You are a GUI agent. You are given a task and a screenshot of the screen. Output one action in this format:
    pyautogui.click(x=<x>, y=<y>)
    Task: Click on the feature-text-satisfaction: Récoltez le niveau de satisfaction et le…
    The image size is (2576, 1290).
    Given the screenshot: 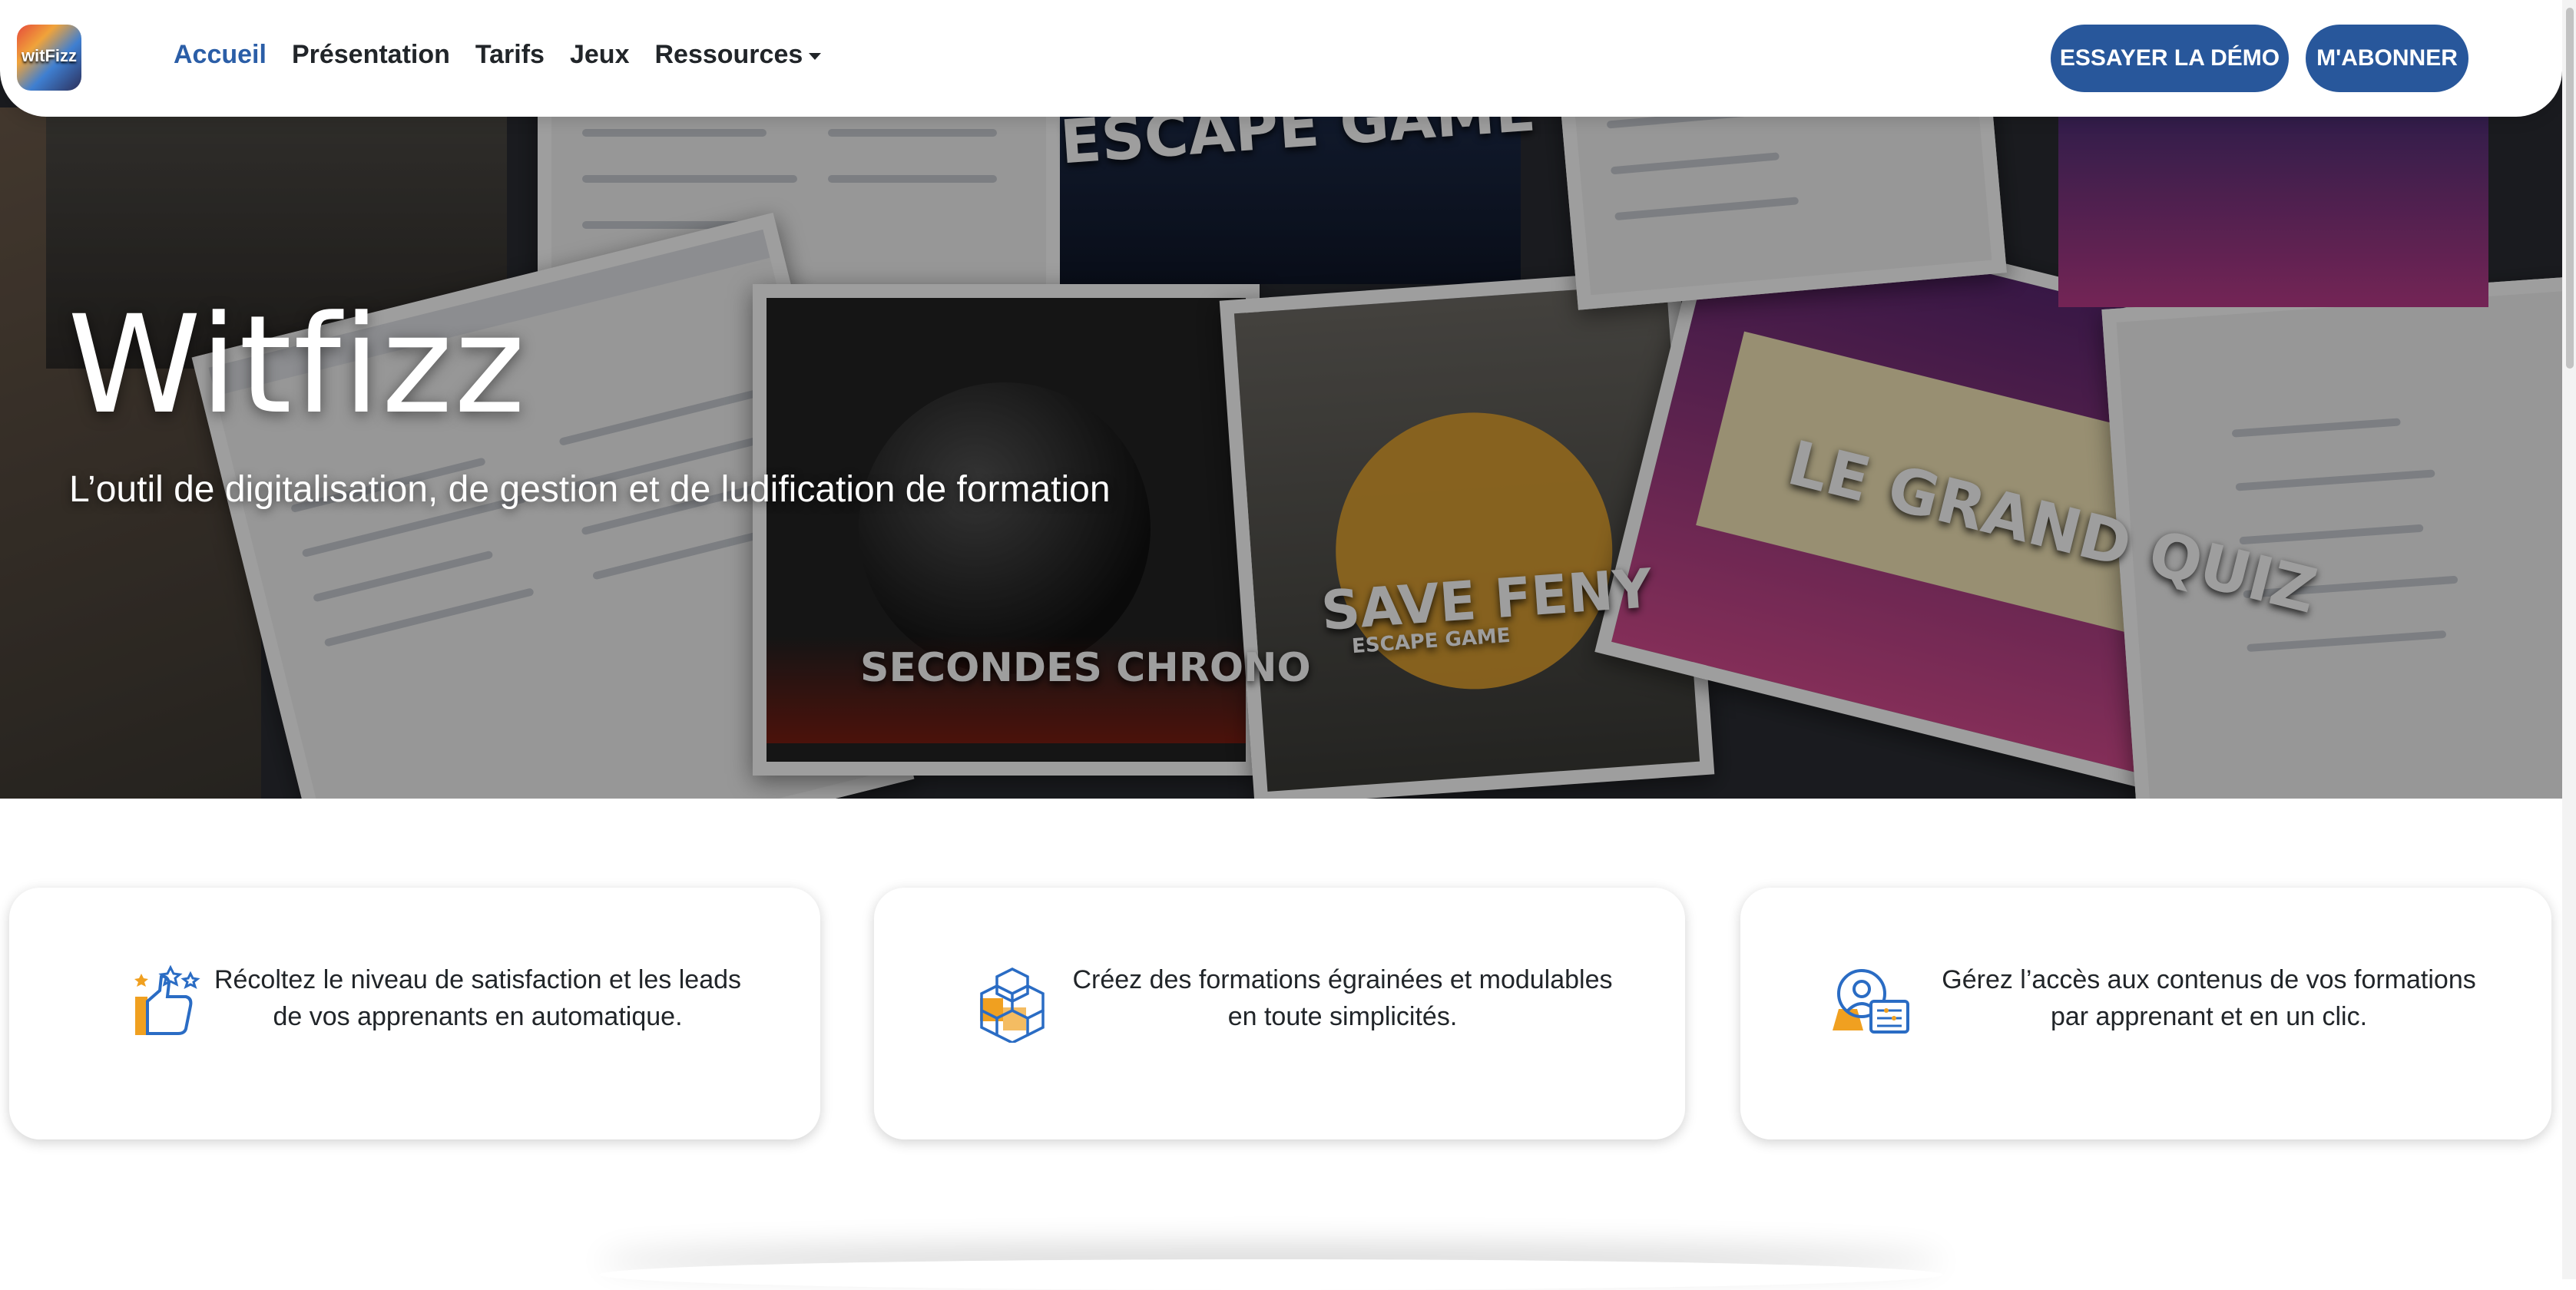 What is the action you would take?
    pyautogui.click(x=478, y=998)
    